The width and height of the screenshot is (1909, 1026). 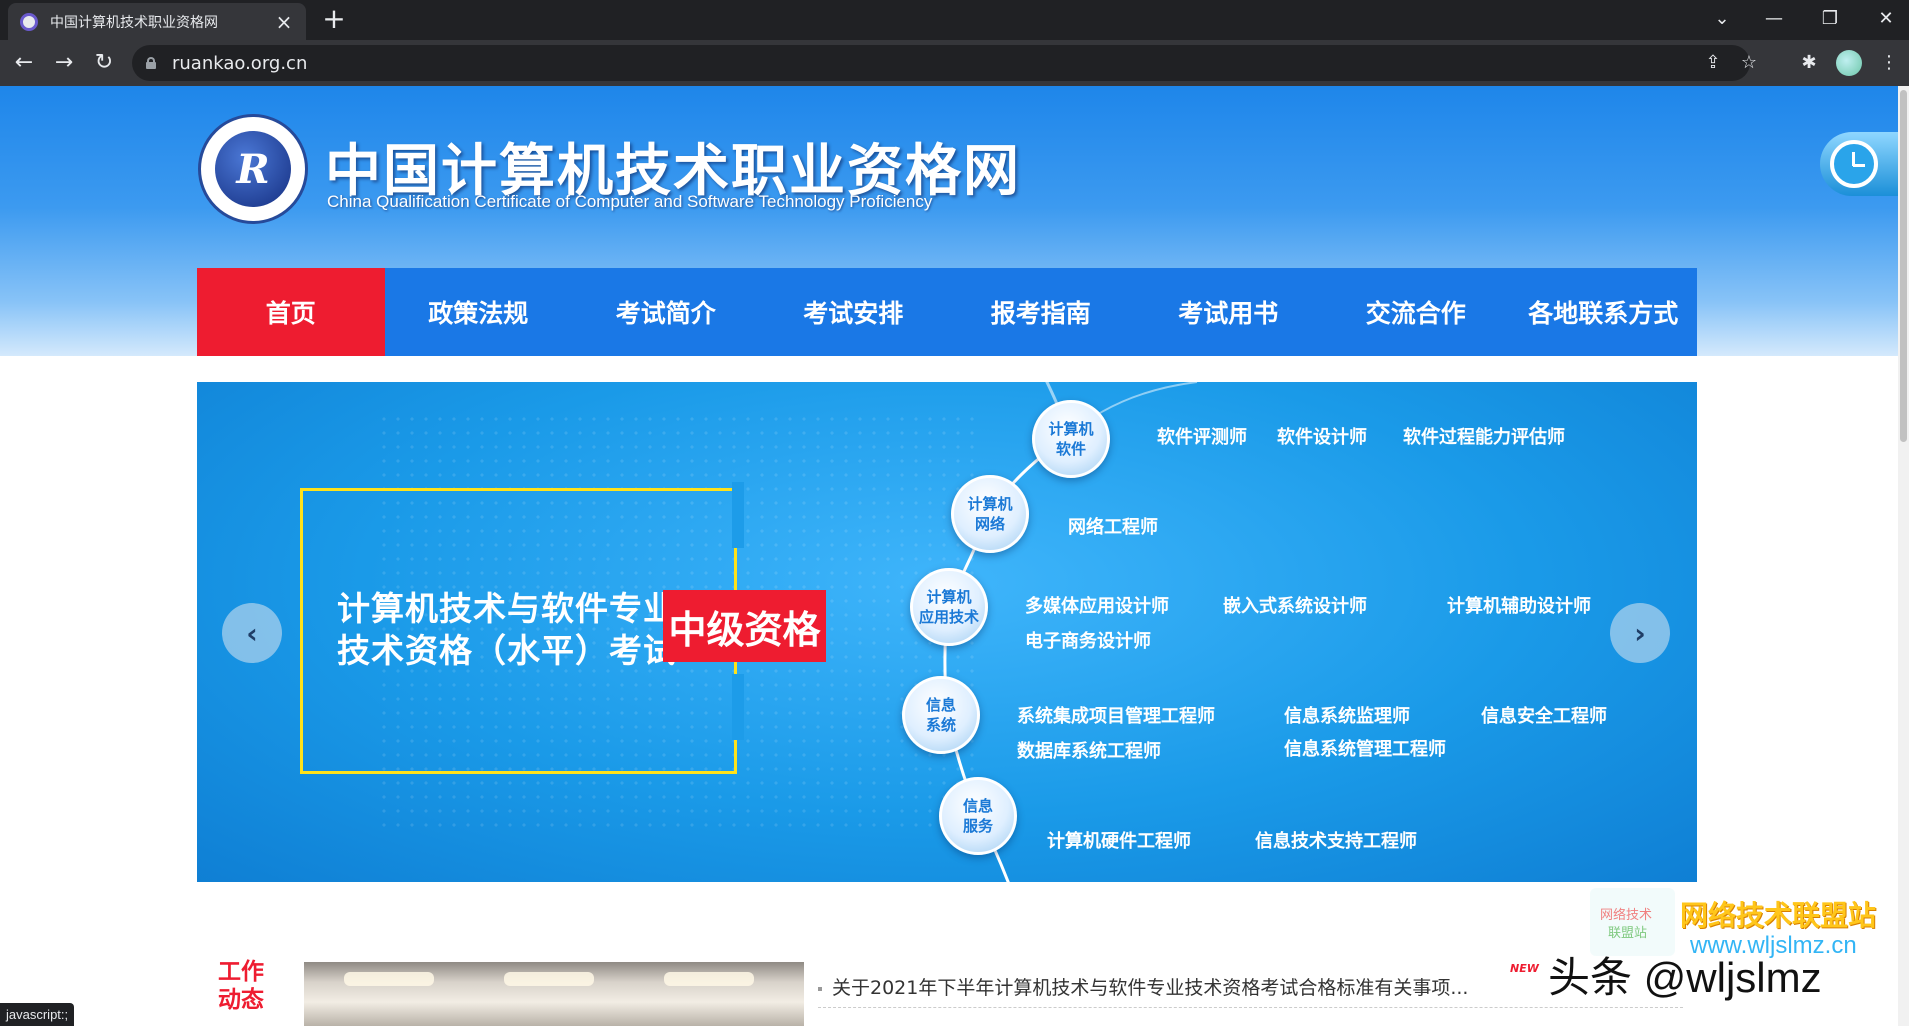 What do you see at coordinates (1544, 715) in the screenshot?
I see `cert-security-engineer: 信息安全工程师` at bounding box center [1544, 715].